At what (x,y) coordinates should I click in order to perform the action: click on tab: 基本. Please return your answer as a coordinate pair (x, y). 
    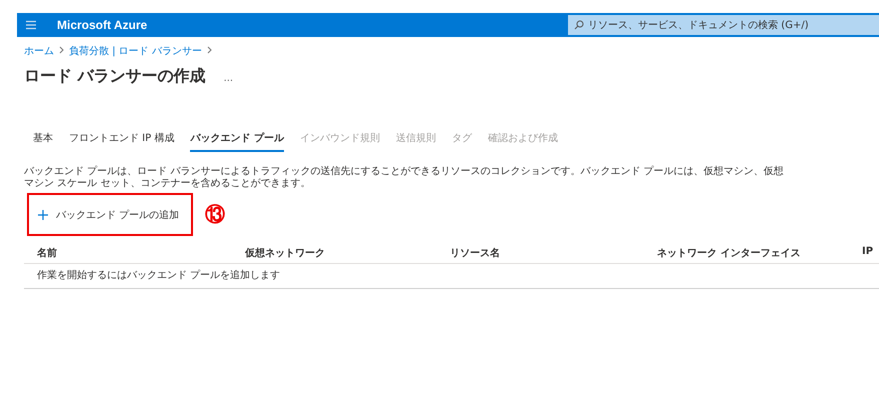
    Looking at the image, I should click on (43, 139).